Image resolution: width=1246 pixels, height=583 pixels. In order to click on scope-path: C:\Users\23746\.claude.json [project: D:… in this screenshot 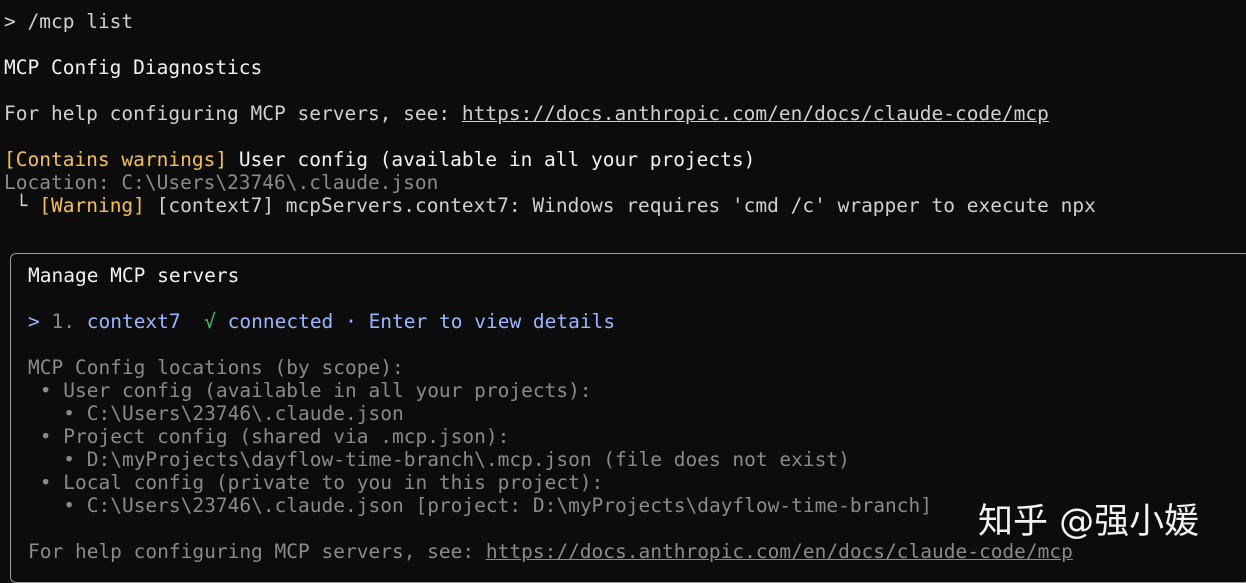, I will do `click(509, 505)`.